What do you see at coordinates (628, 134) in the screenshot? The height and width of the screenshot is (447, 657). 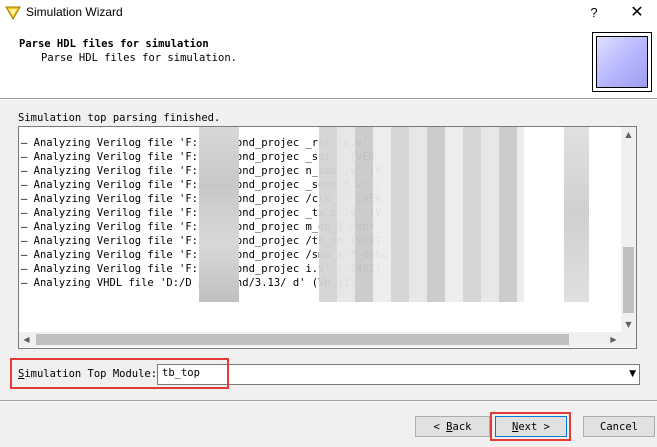 I see `scroll-up-icon: ▲` at bounding box center [628, 134].